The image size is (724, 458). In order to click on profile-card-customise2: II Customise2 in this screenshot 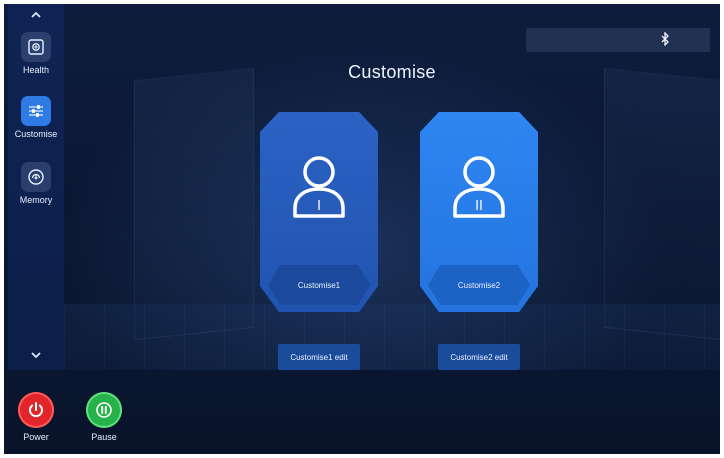, I will do `click(479, 212)`.